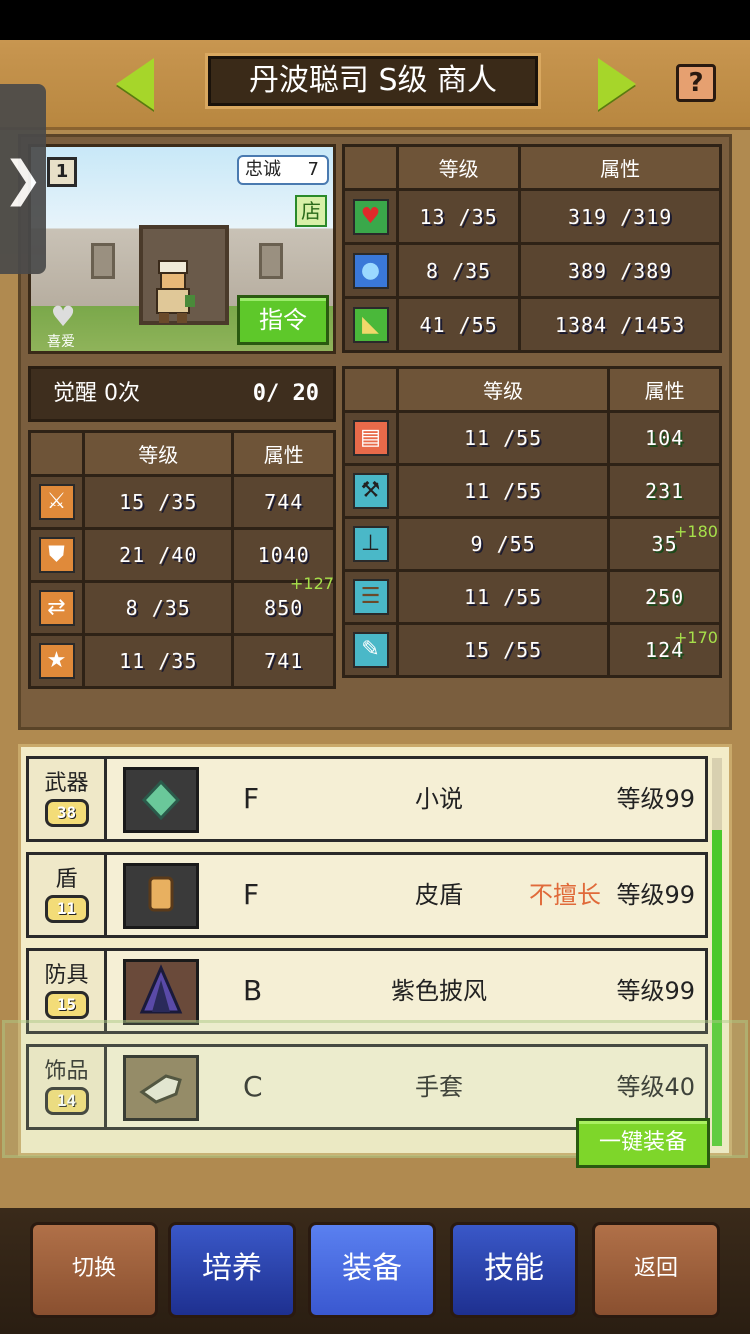 The height and width of the screenshot is (1334, 750). Describe the element at coordinates (532, 438) in the screenshot. I see `stat-row: ▤ 11 /55 104` at that location.